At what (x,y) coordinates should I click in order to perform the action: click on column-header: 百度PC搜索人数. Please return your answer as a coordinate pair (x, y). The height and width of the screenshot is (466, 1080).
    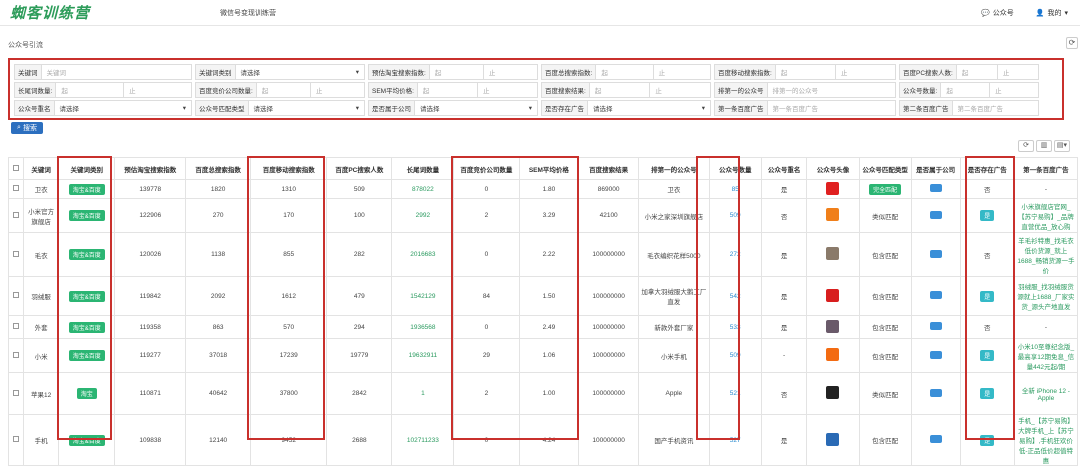
    Looking at the image, I should click on (359, 168).